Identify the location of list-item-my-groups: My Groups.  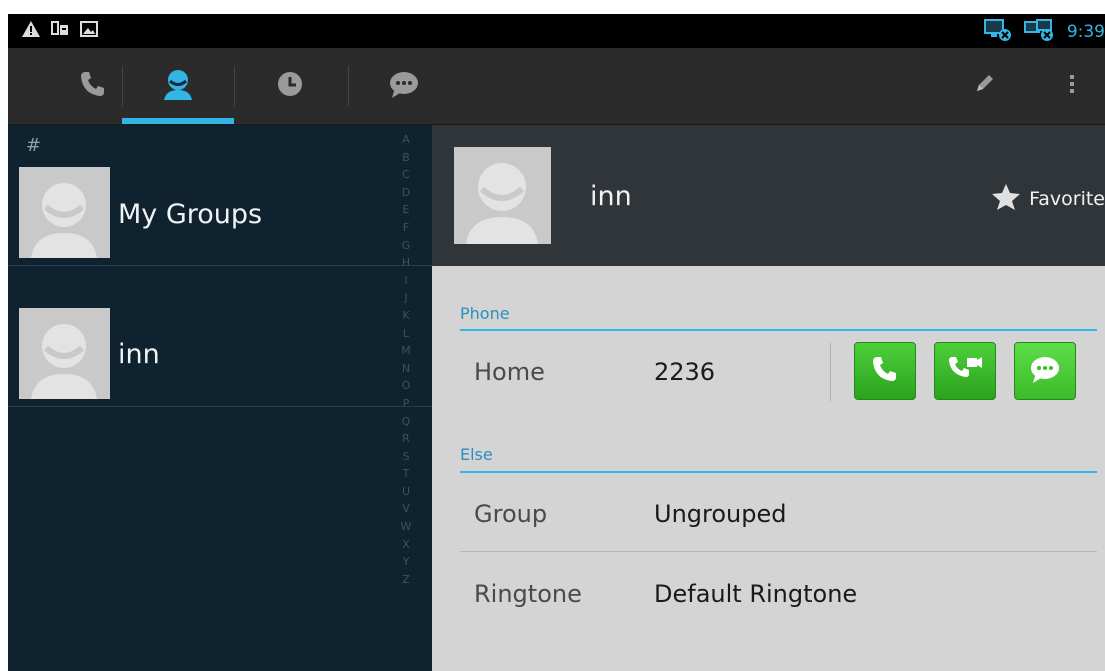
(220, 195).